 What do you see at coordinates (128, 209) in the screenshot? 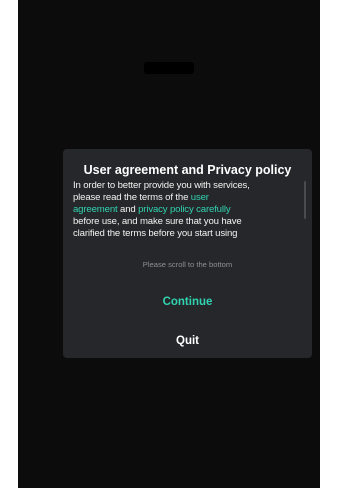
I see `terms-and: and` at bounding box center [128, 209].